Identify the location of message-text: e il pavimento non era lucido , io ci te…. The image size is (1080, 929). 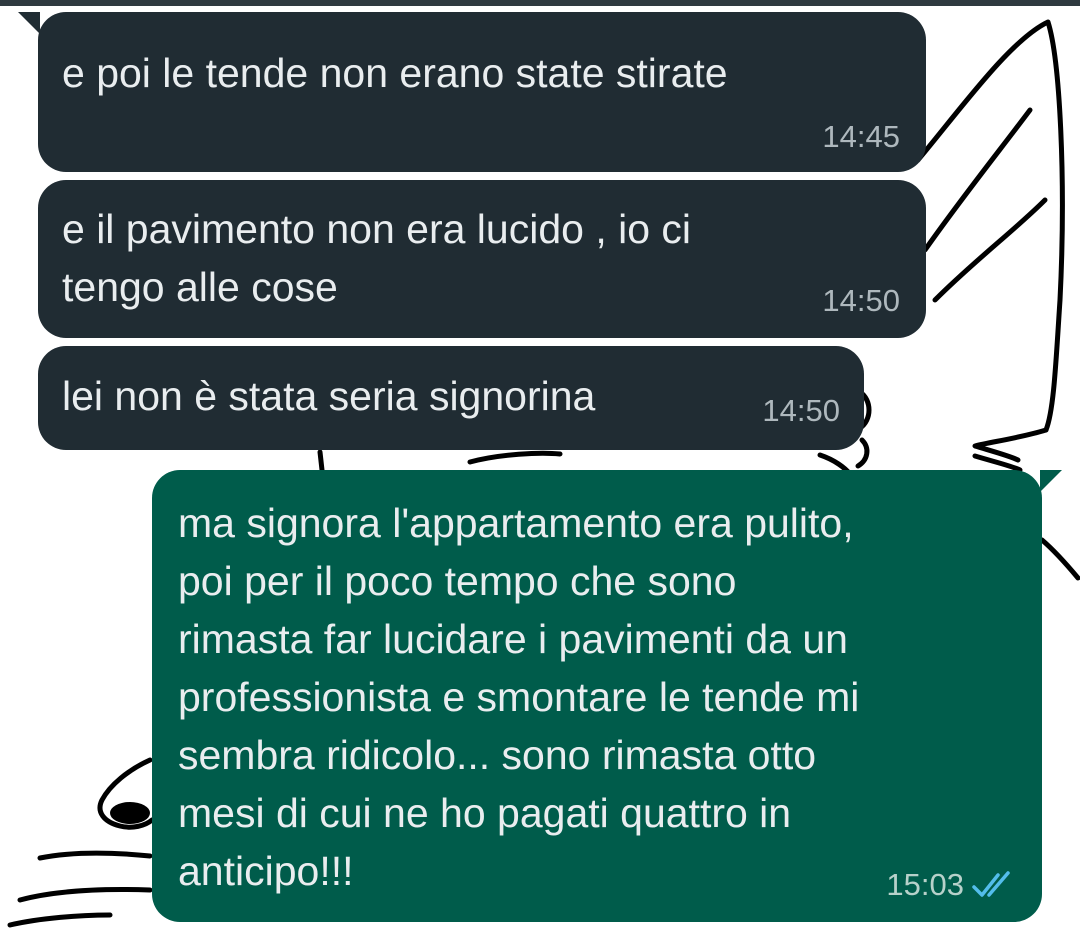
(377, 258).